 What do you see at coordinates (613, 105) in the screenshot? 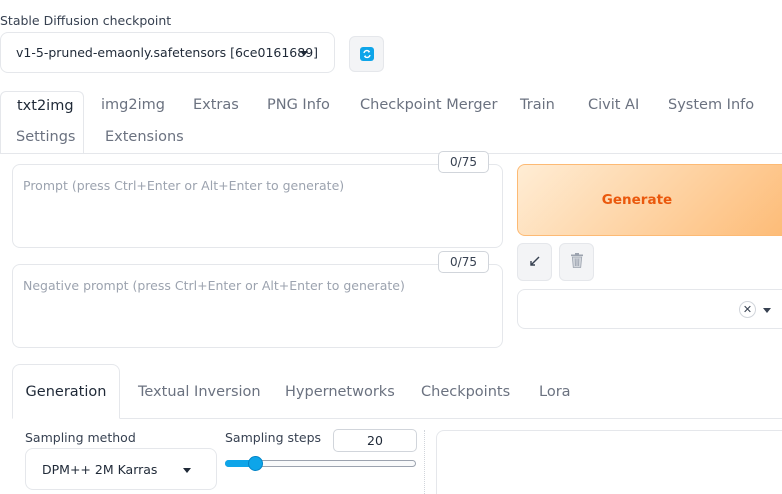
I see `tab-civit-ai: Civit AI` at bounding box center [613, 105].